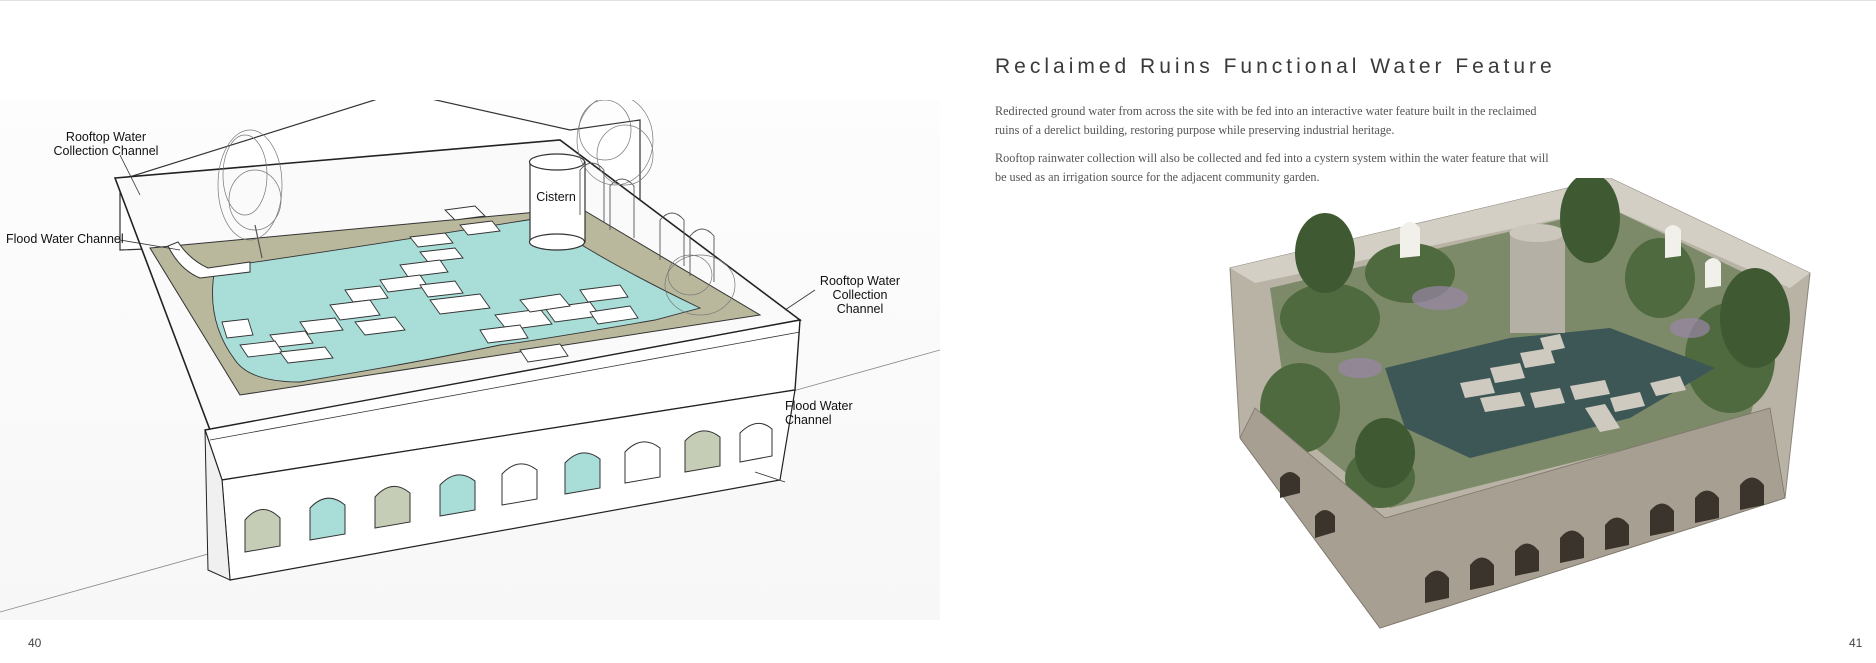  I want to click on page-number-left: 40, so click(35, 643).